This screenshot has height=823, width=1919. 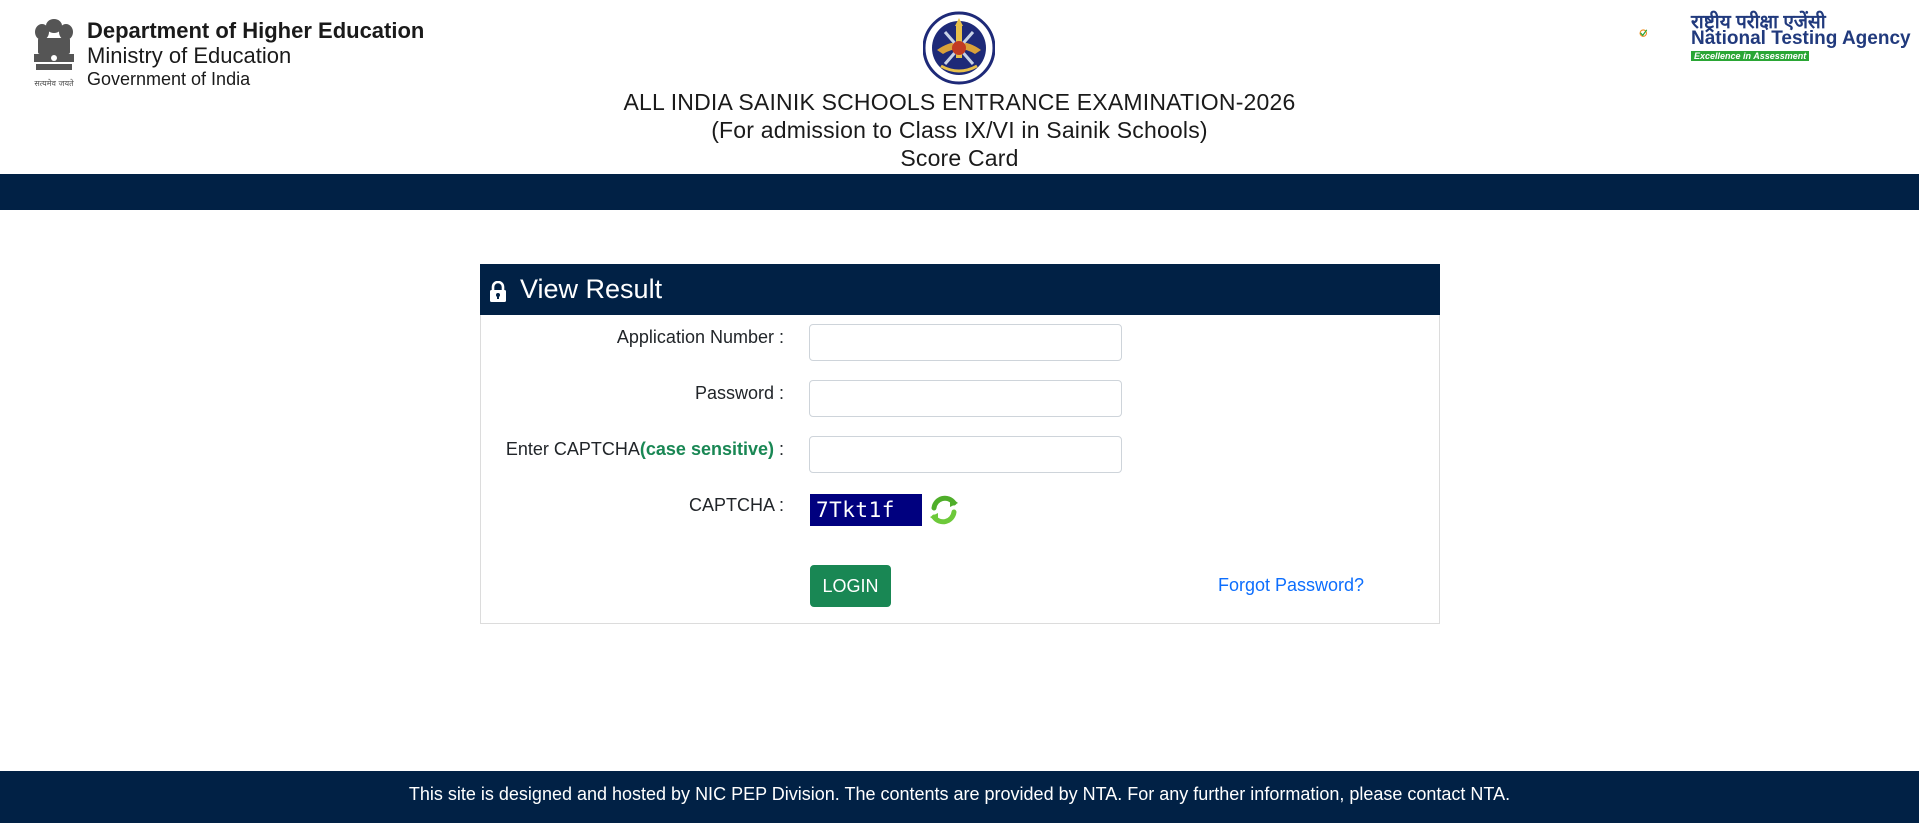 What do you see at coordinates (1291, 585) in the screenshot?
I see `forgot-password-link: Forgot Password?` at bounding box center [1291, 585].